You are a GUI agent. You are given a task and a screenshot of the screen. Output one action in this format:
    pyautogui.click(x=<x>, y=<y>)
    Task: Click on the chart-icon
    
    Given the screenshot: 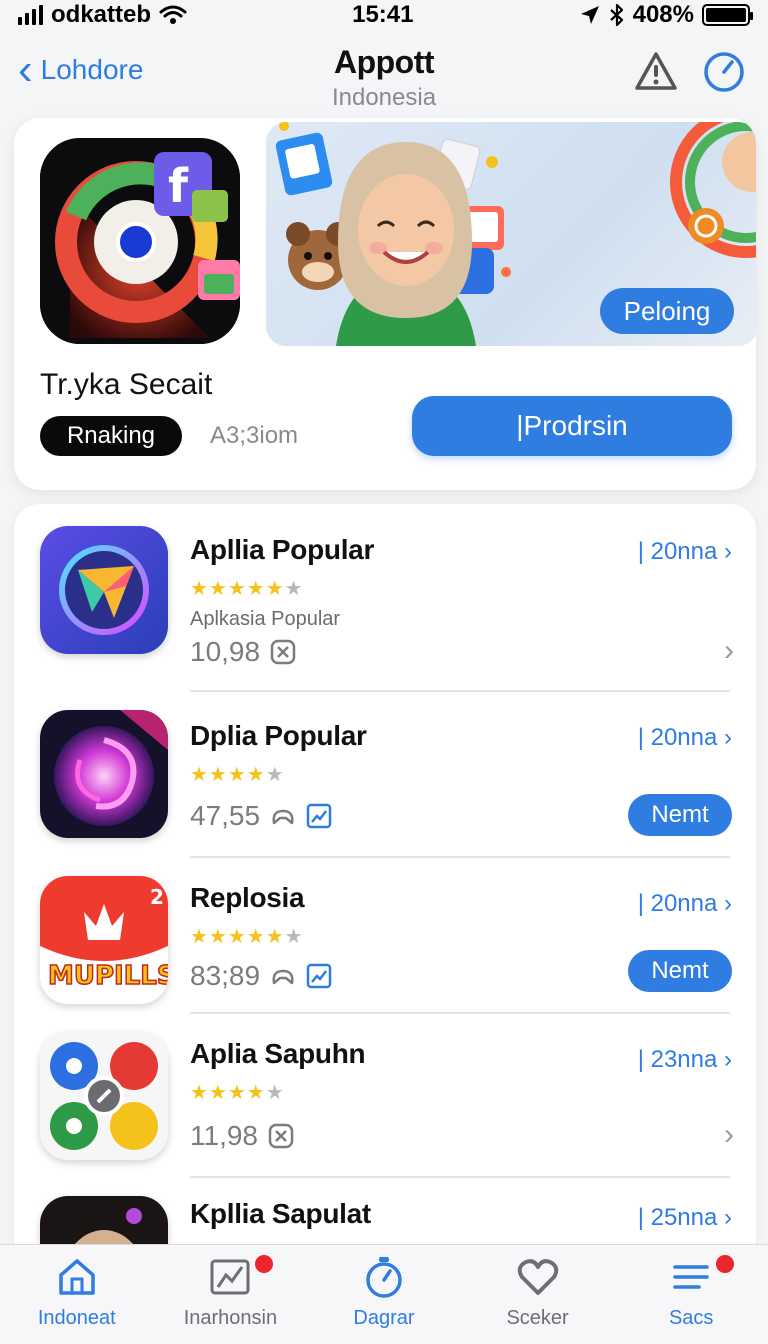 What is the action you would take?
    pyautogui.click(x=230, y=1277)
    